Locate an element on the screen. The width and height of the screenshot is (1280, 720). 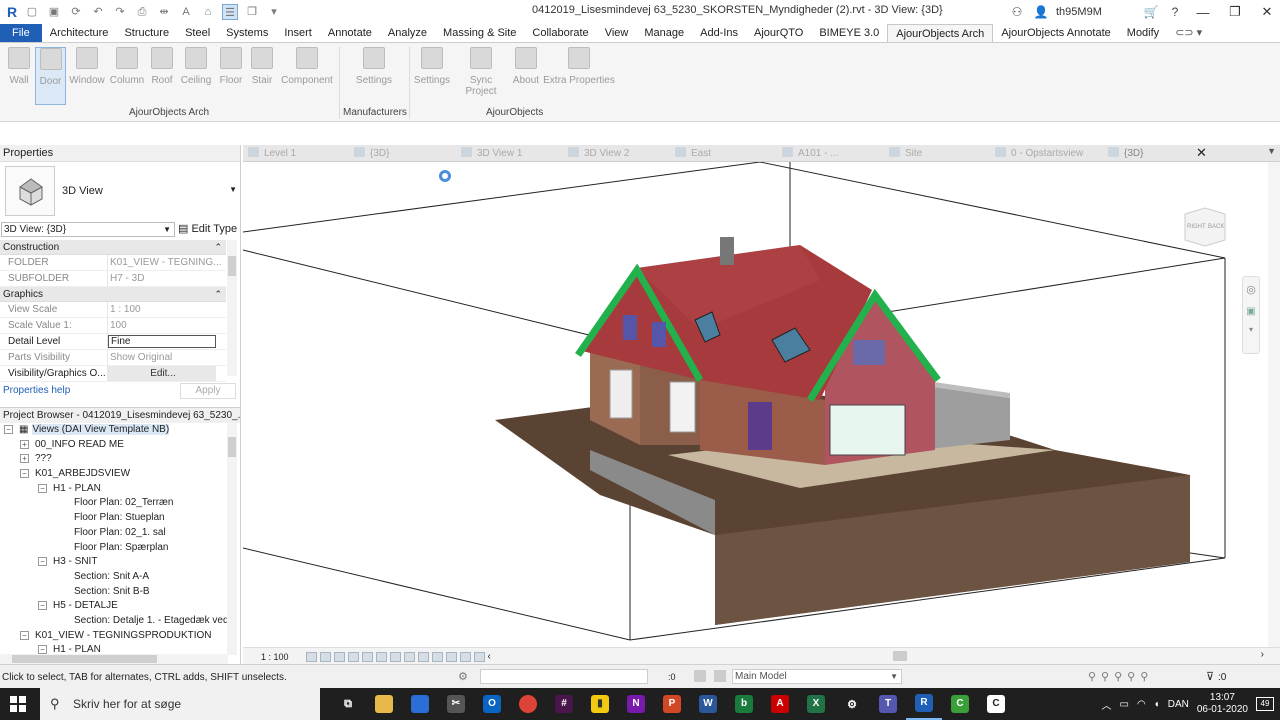
tab-steel: Steel is located at coordinates (197, 33).